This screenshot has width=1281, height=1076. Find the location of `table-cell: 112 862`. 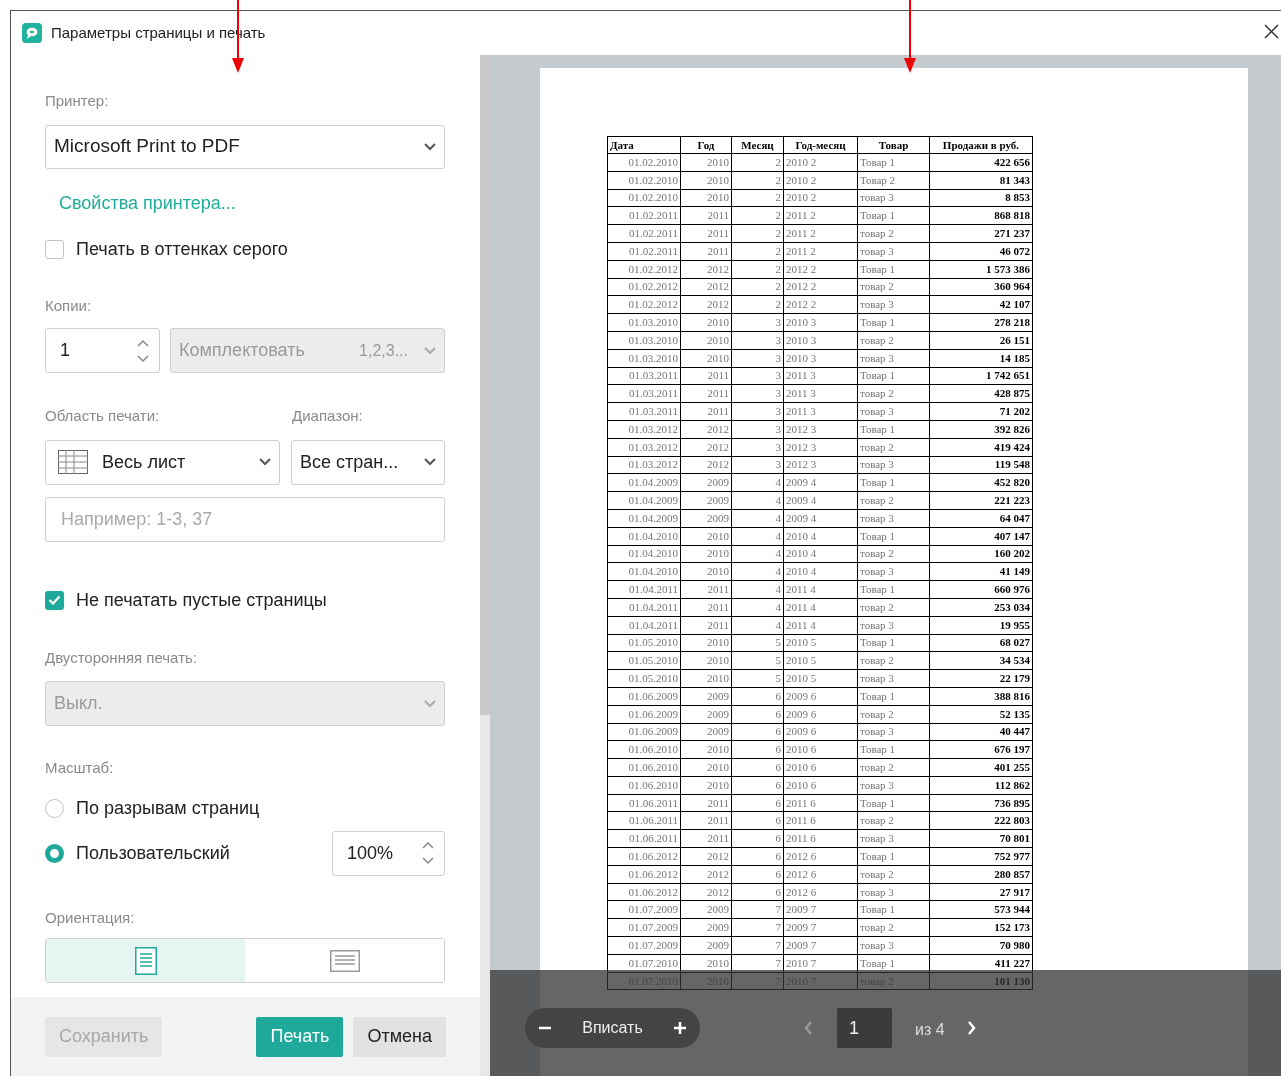

table-cell: 112 862 is located at coordinates (981, 785).